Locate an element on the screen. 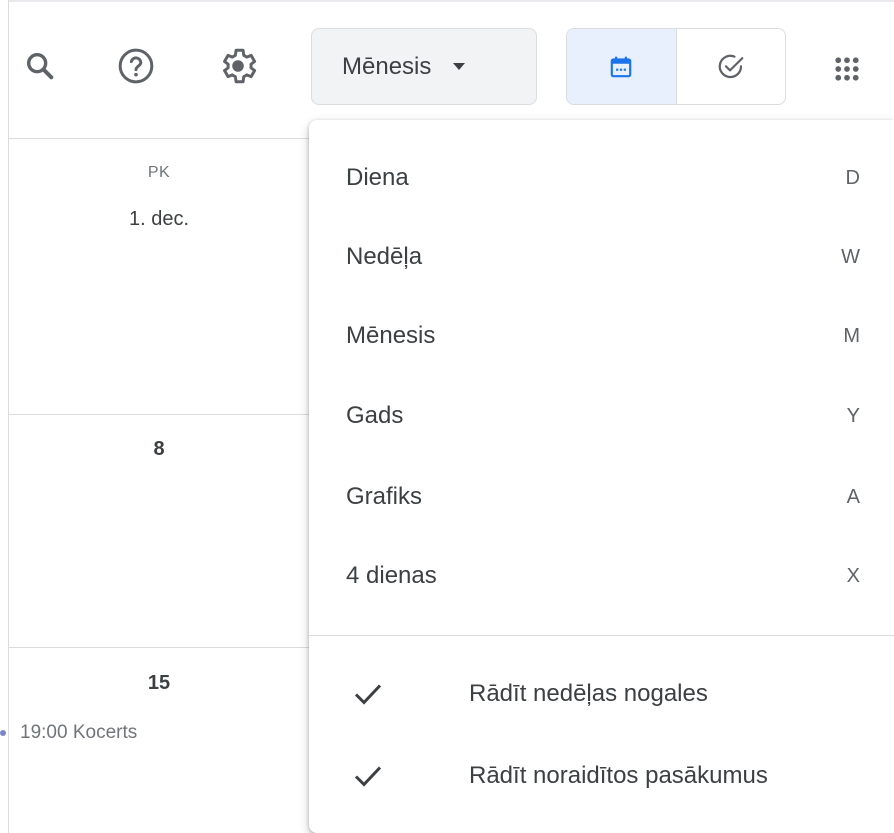 This screenshot has width=894, height=833. view-select-button: Mēnesis is located at coordinates (424, 66).